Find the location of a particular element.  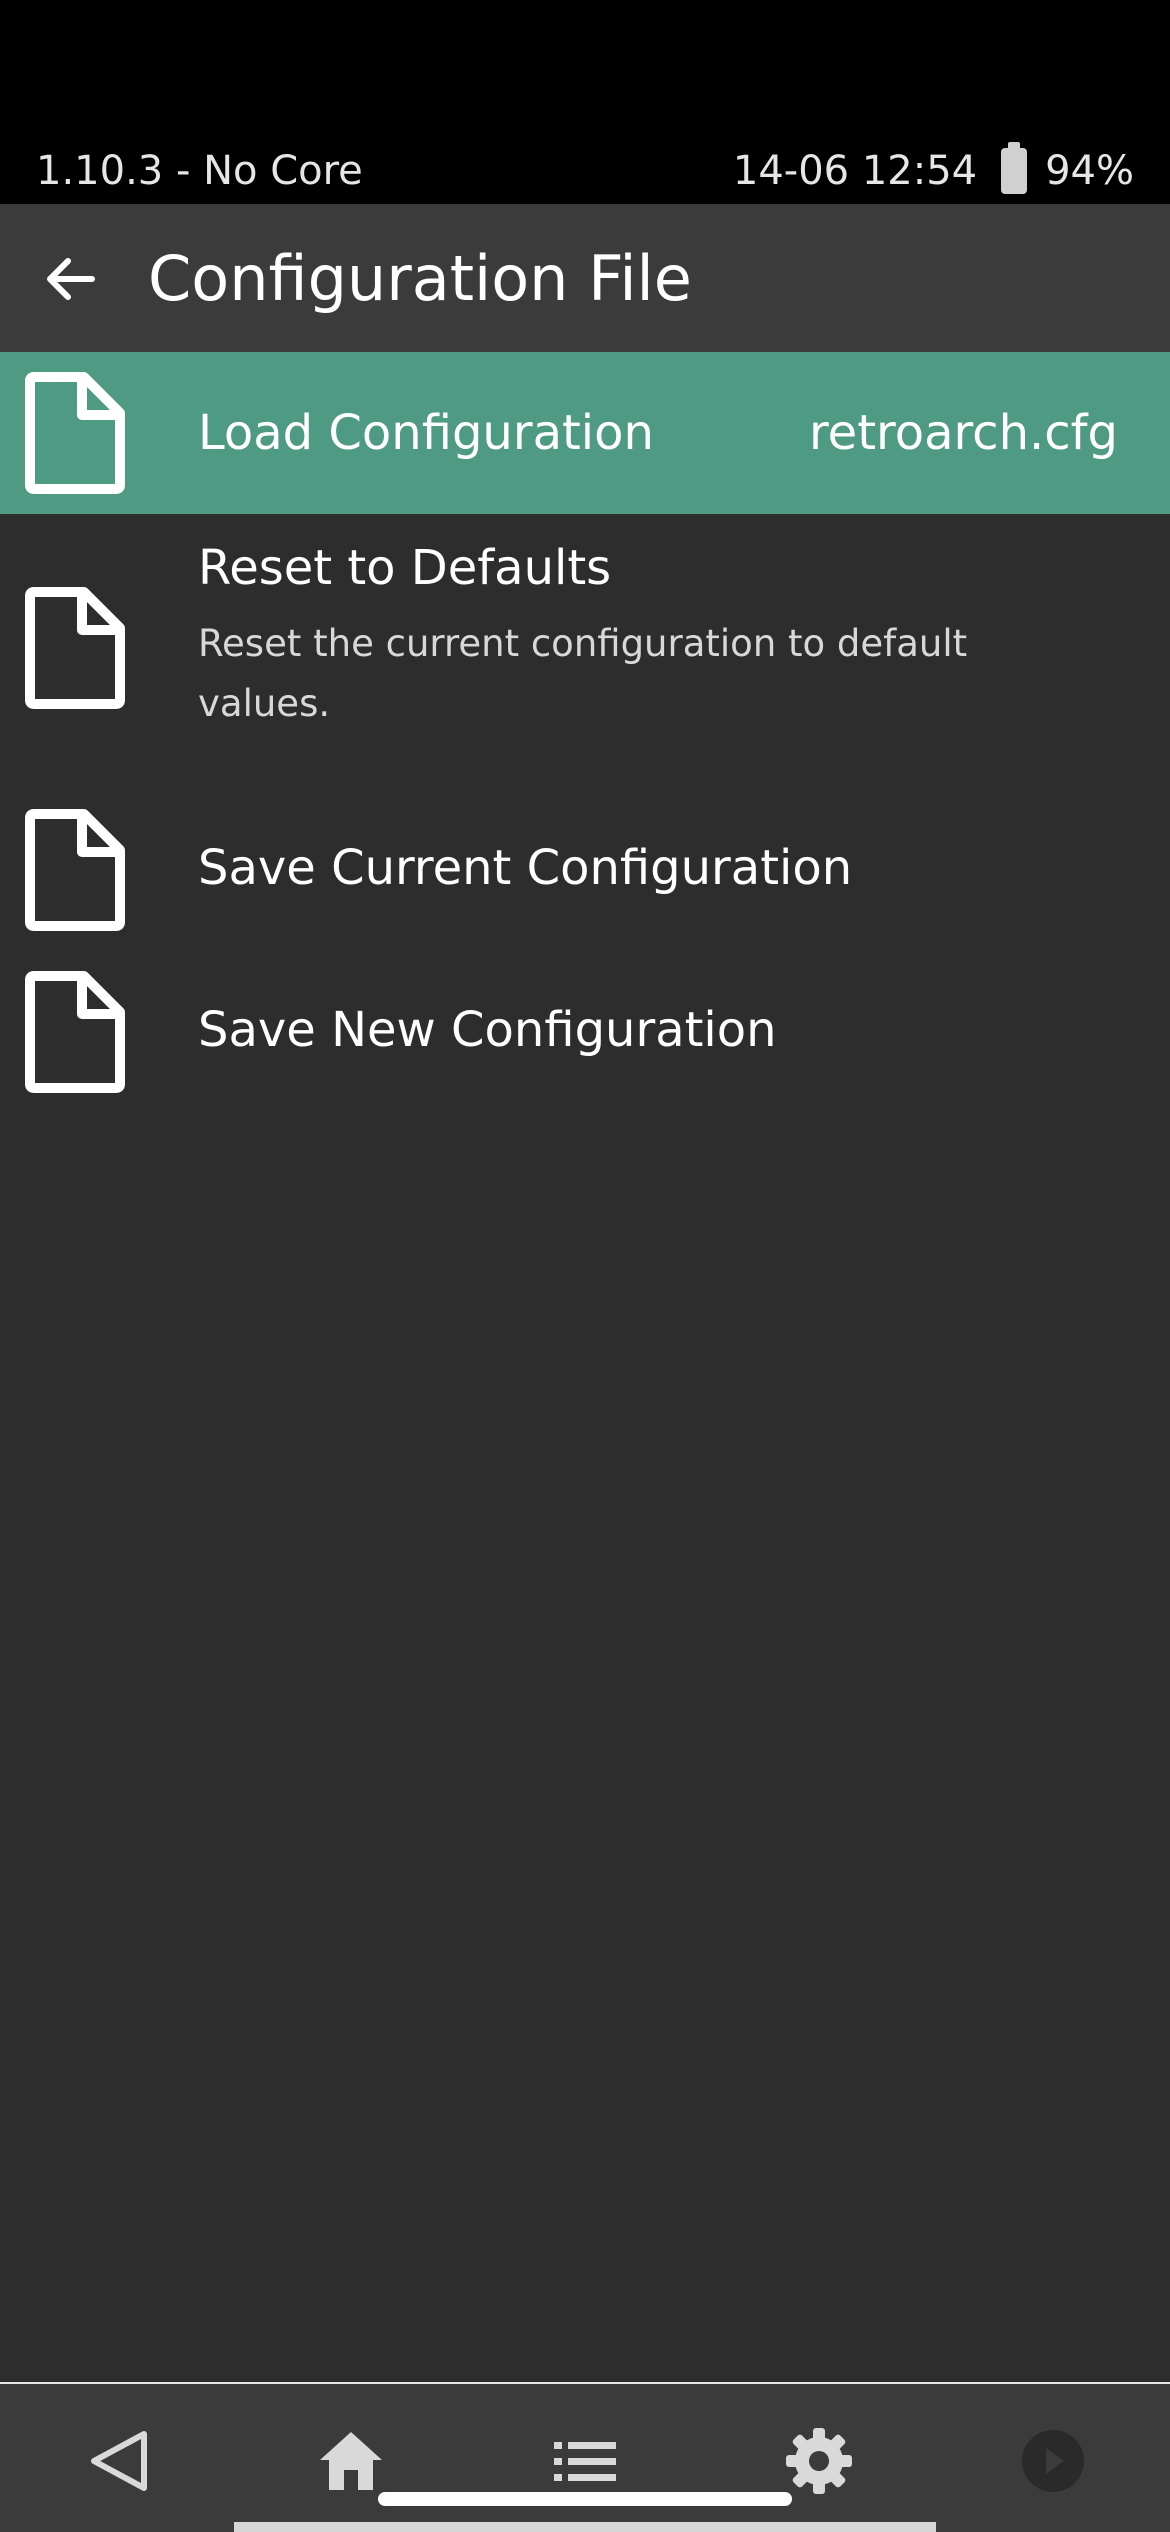

bottom-navigation-bar is located at coordinates (585, 2457).